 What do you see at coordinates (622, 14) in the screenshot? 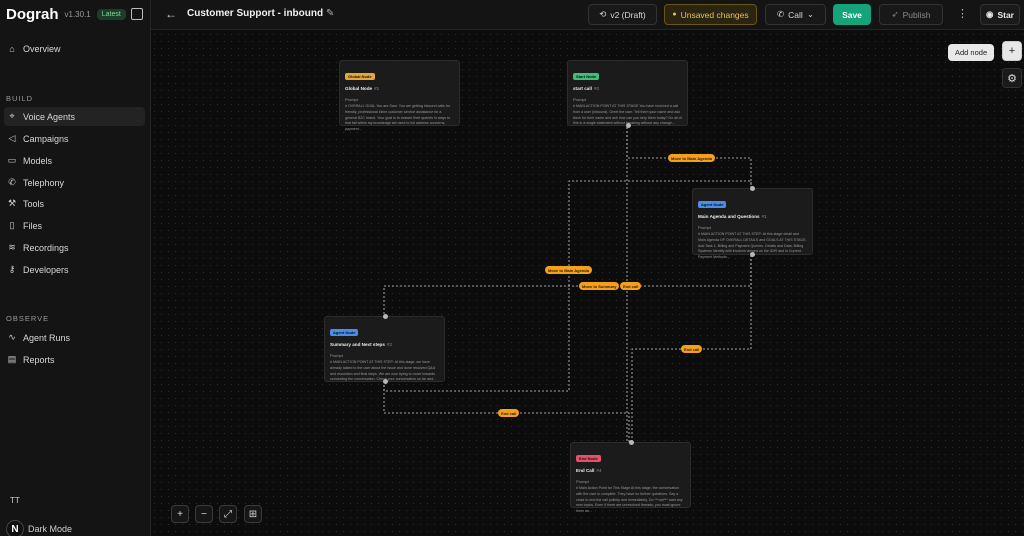
I see `version-button: ⟲ v2 (Draft)` at bounding box center [622, 14].